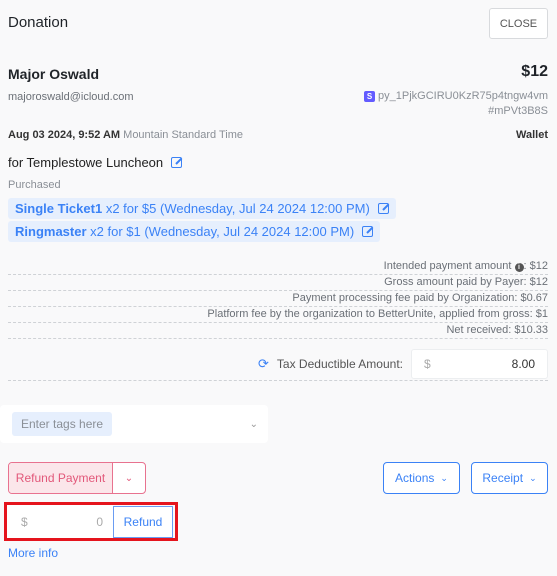  I want to click on summary-row: Gross amount paid by Payer: $12, so click(278, 283).